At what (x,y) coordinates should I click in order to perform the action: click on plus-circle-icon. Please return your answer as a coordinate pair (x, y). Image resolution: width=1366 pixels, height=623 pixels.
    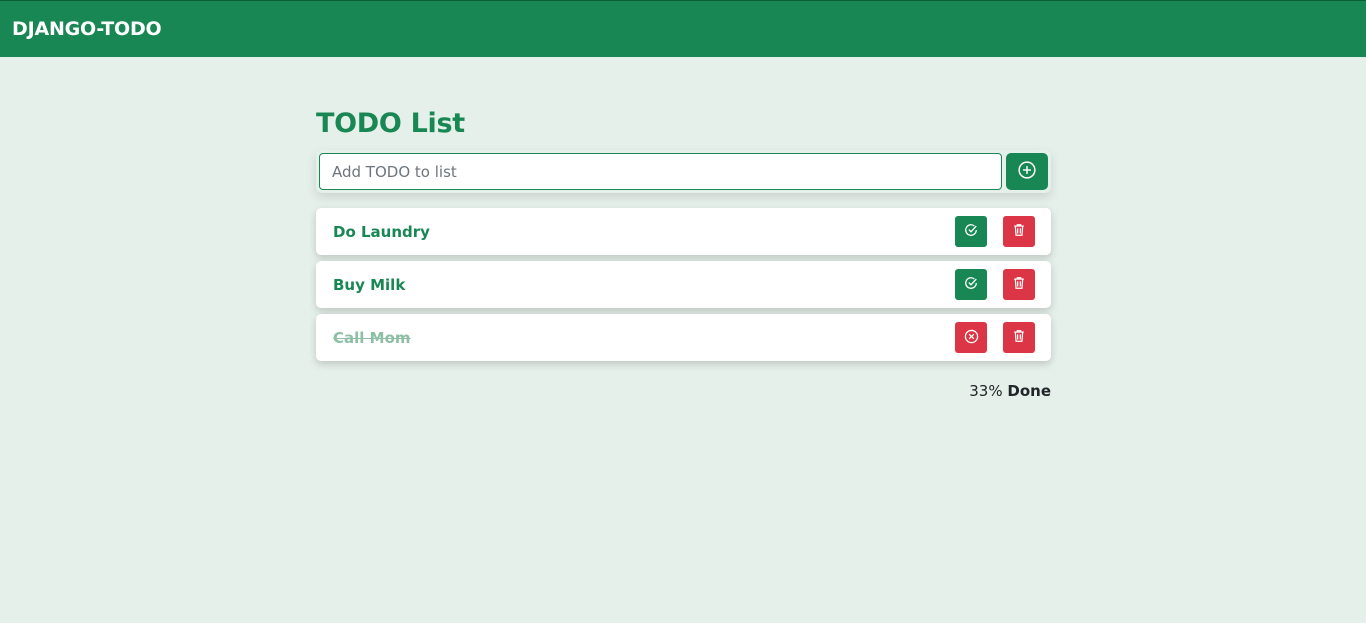
    Looking at the image, I should click on (1027, 171).